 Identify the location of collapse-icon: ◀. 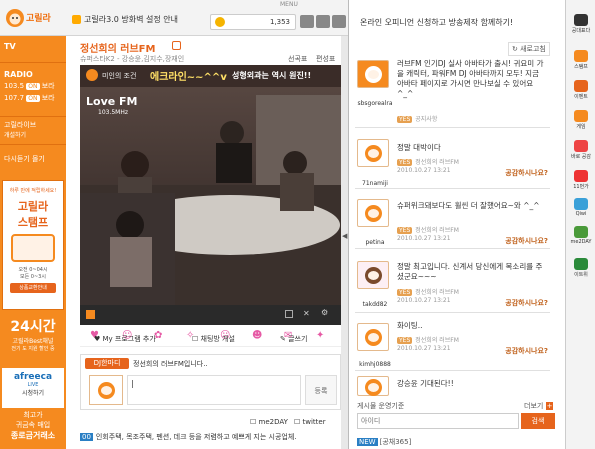
(344, 236).